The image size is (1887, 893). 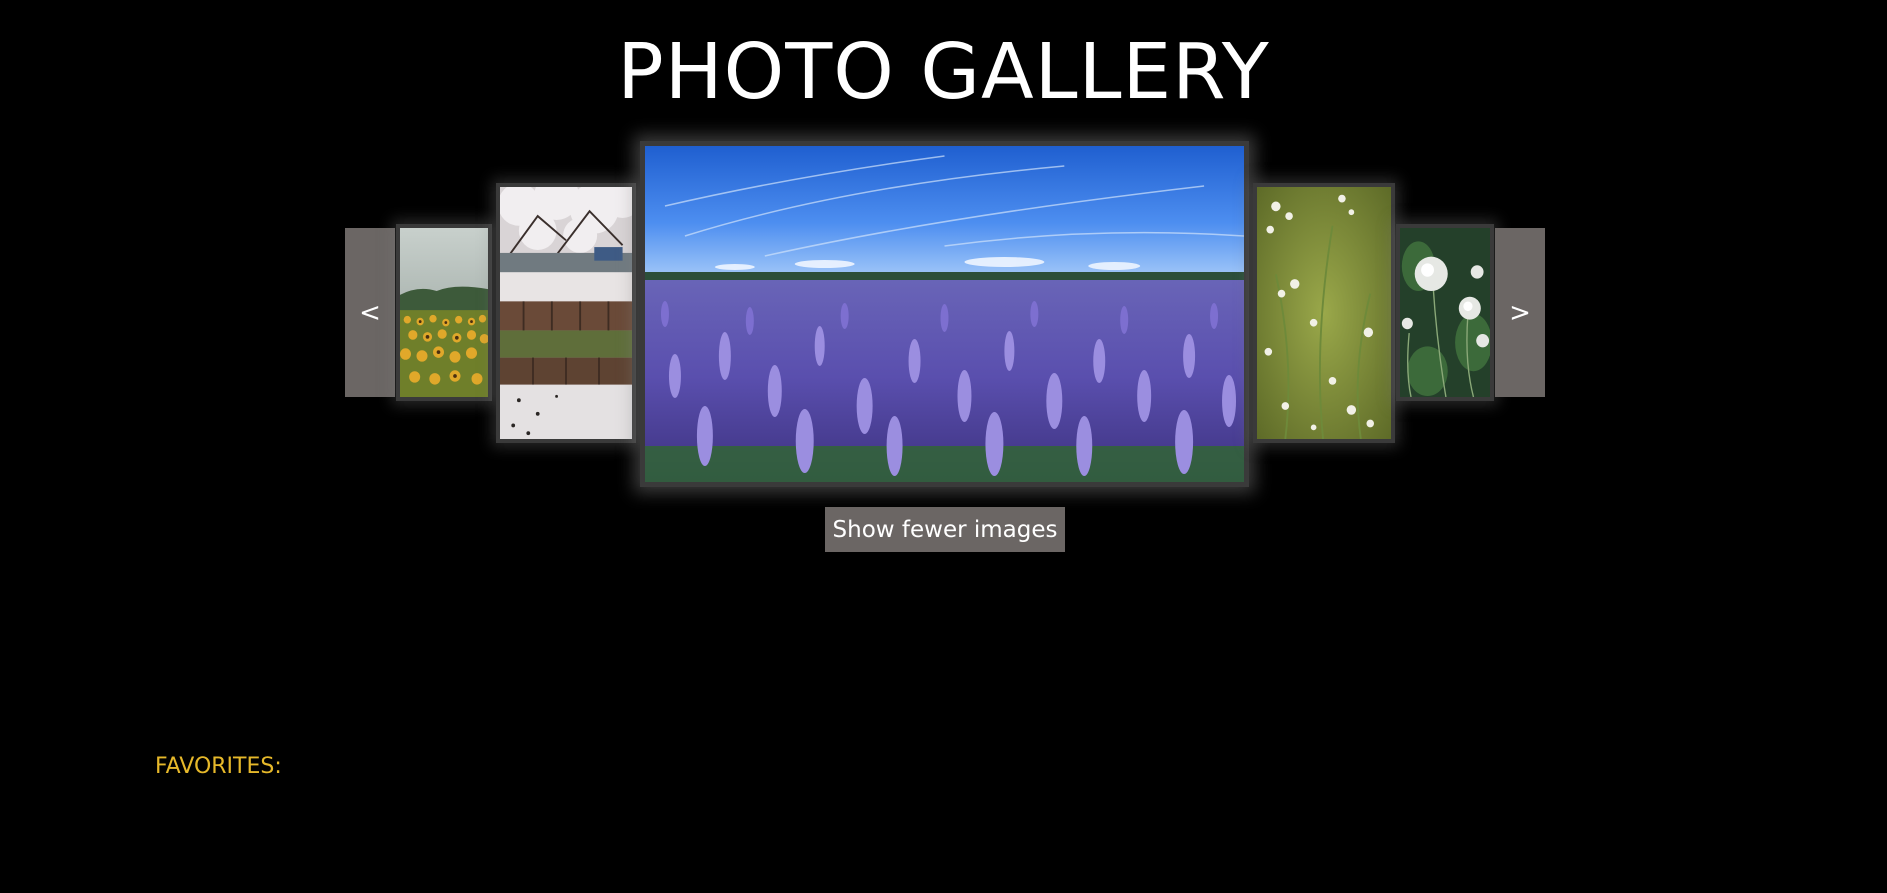 I want to click on gallery-image-cherry-blossom-path, so click(x=566, y=313).